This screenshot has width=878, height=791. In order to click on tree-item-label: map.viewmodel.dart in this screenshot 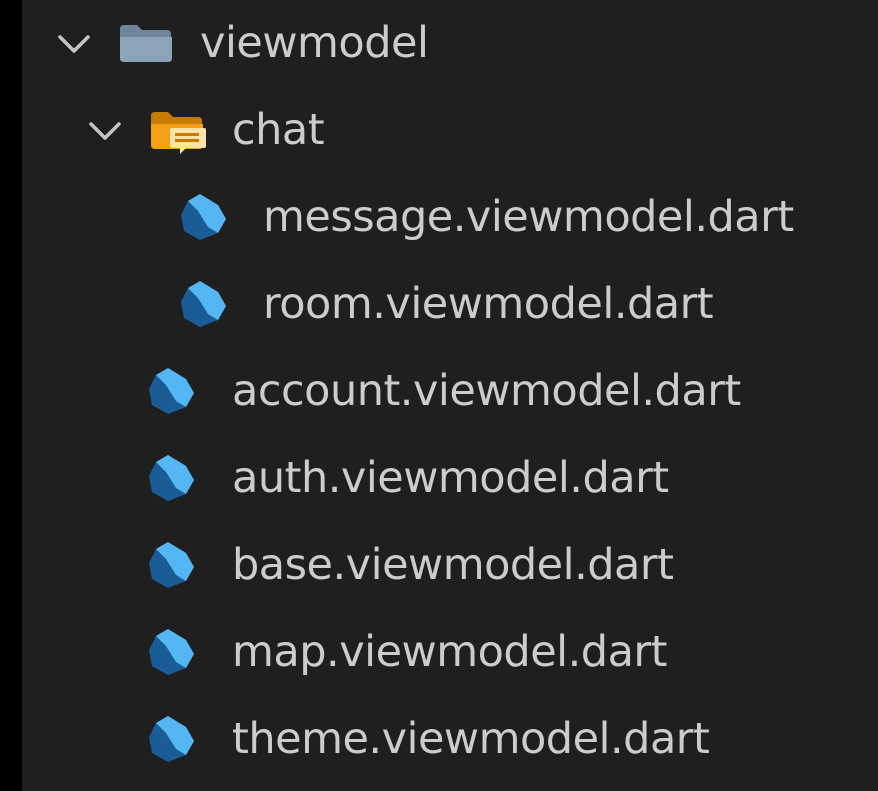, I will do `click(449, 652)`.